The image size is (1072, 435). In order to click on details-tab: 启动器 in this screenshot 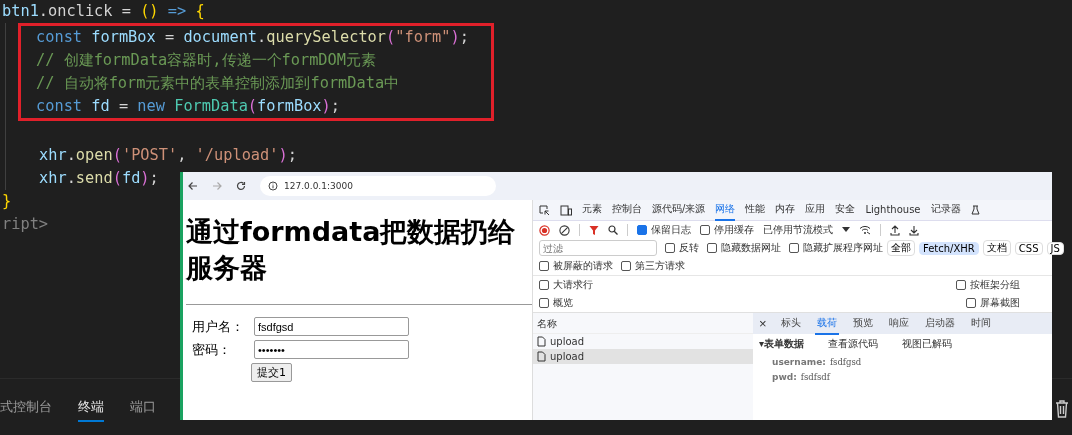, I will do `click(939, 323)`.